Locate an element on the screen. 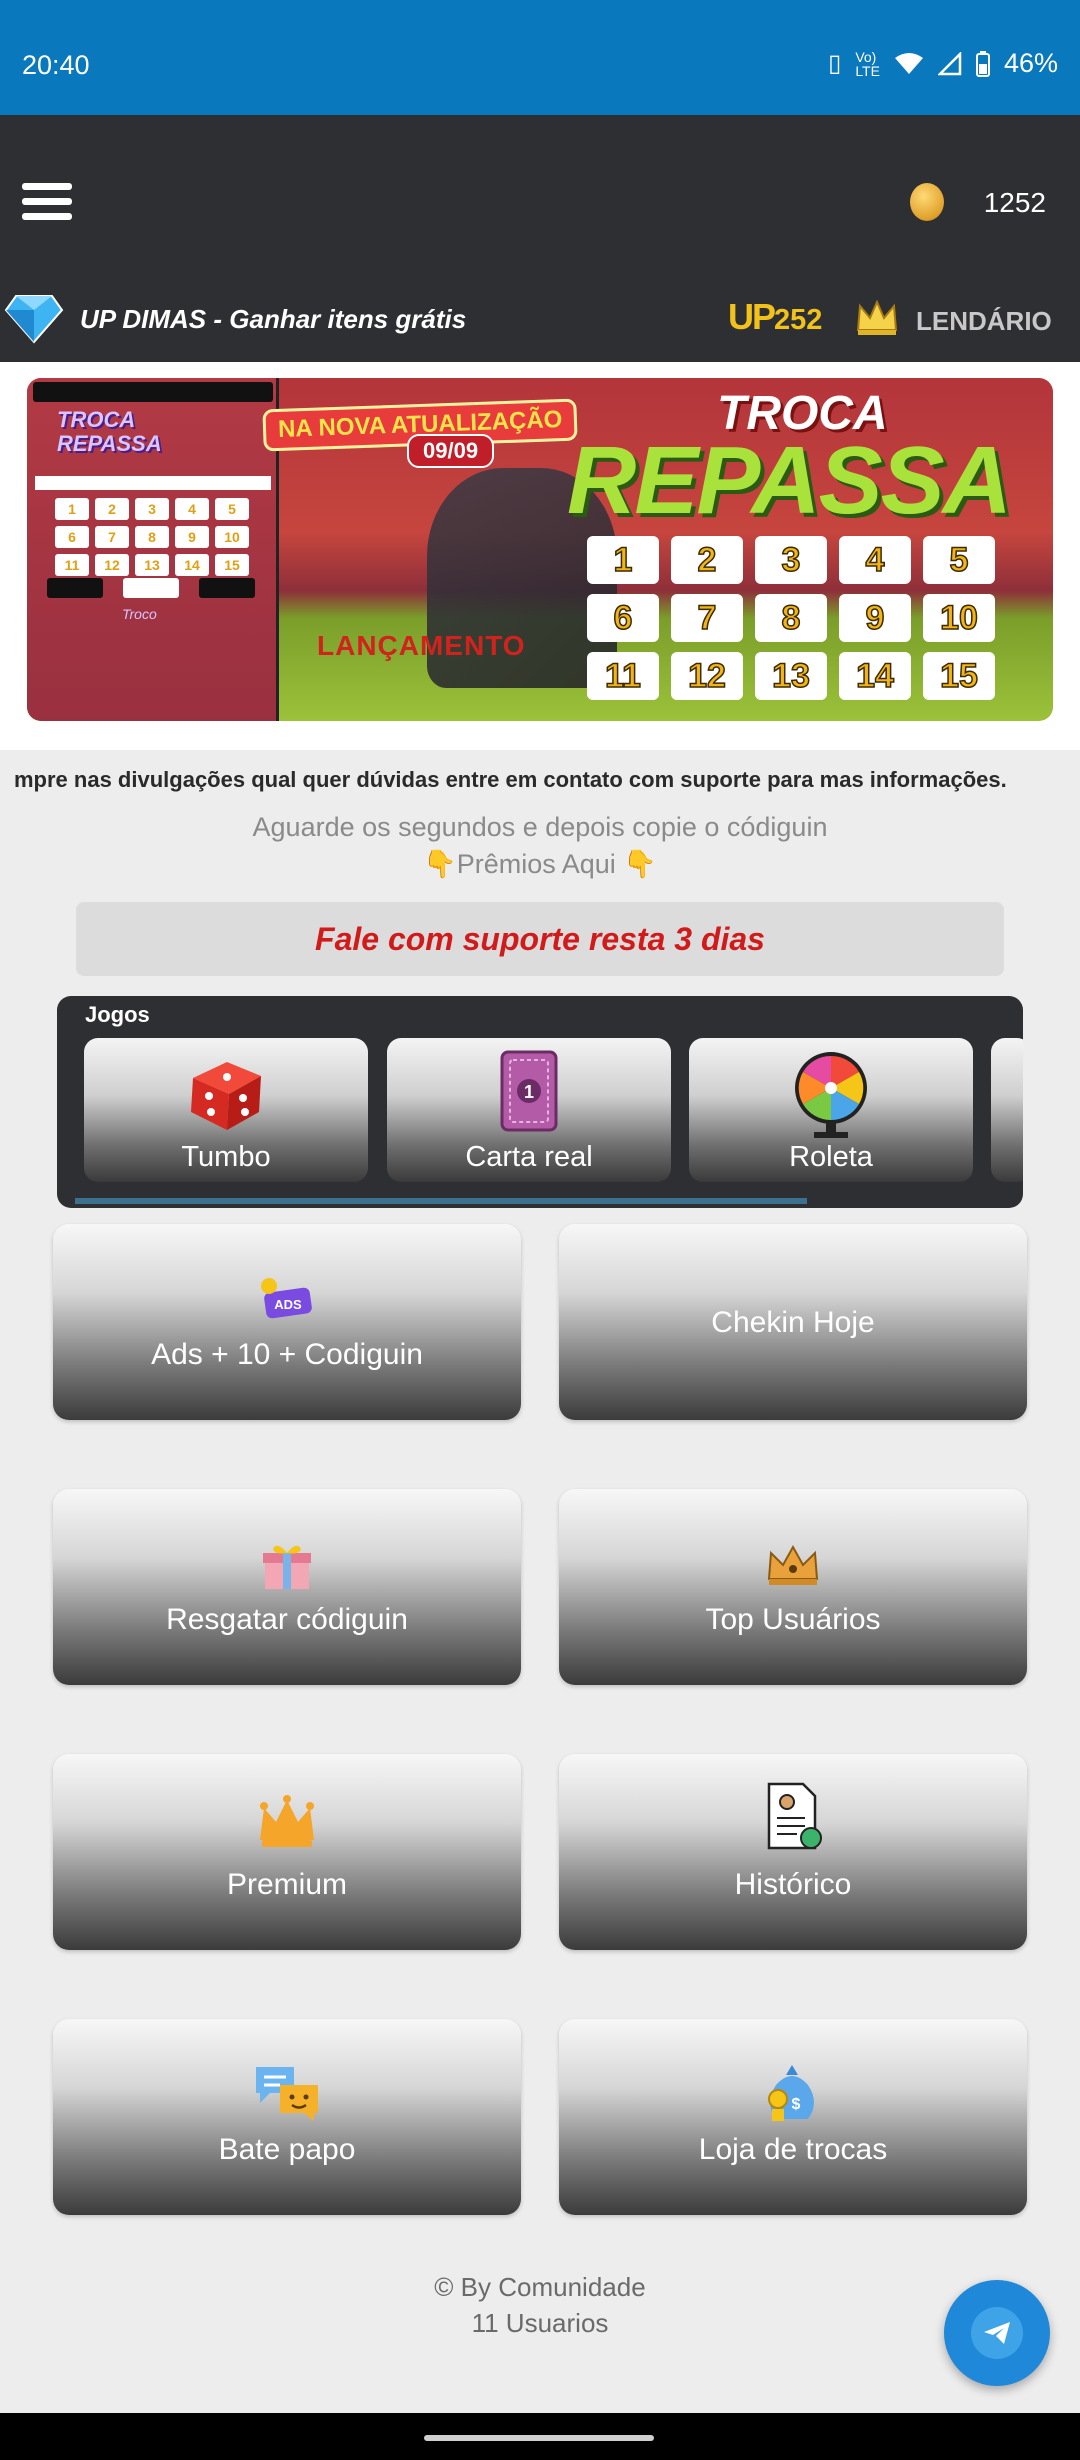 The height and width of the screenshot is (2460, 1080). up-logo: UP is located at coordinates (752, 316).